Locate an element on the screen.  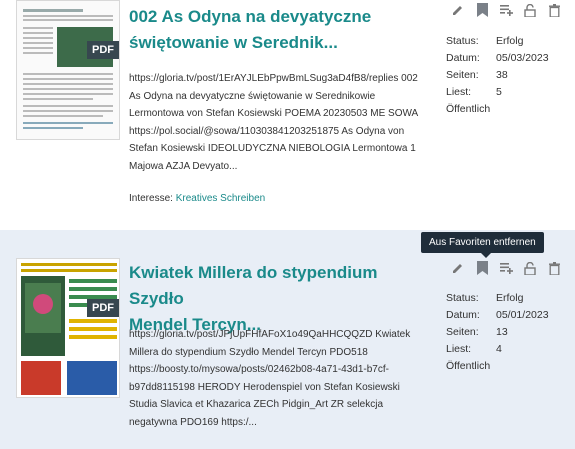
pages-value: 13 is located at coordinates (502, 332).